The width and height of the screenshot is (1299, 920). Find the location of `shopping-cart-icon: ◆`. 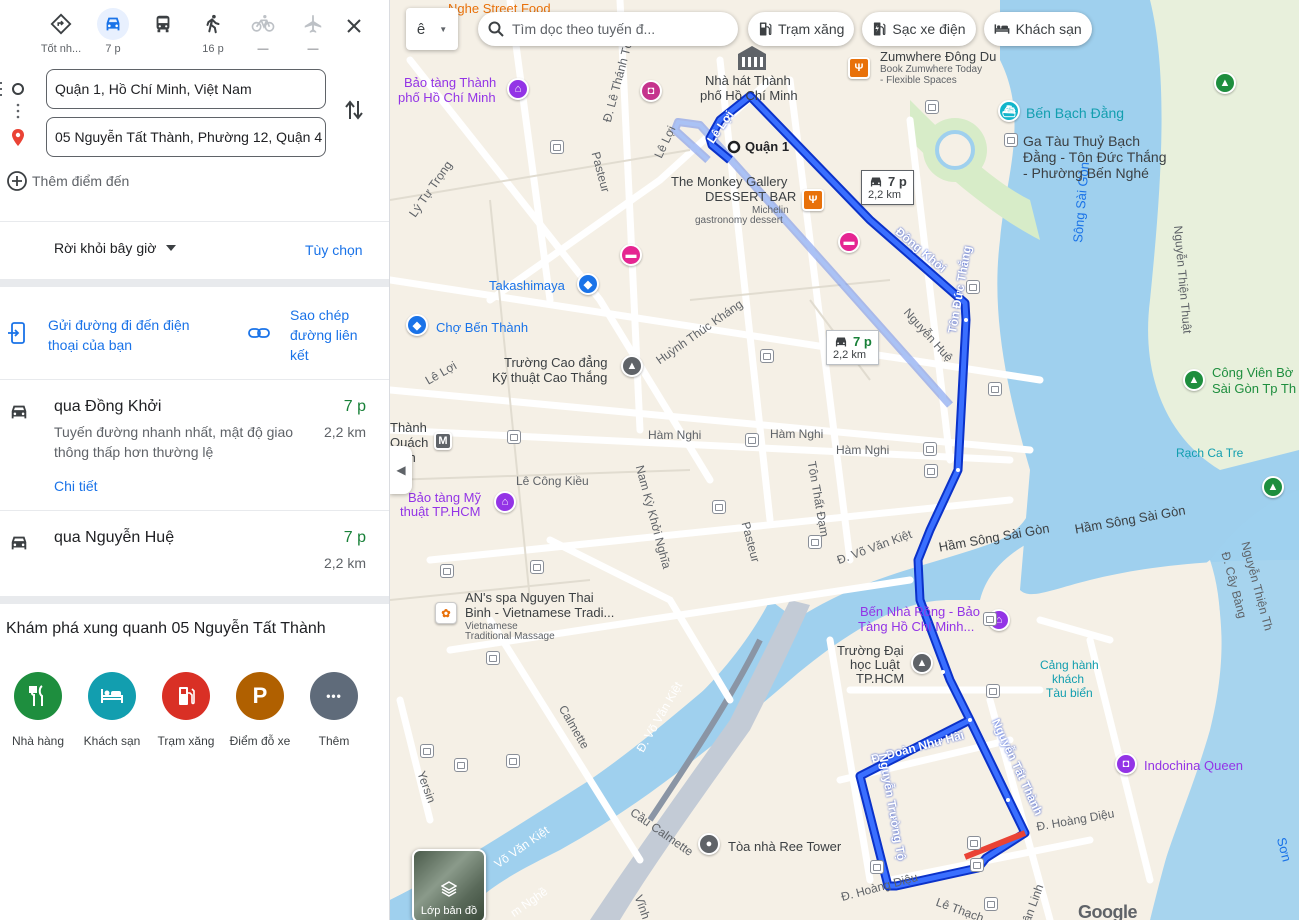

shopping-cart-icon: ◆ is located at coordinates (417, 325).